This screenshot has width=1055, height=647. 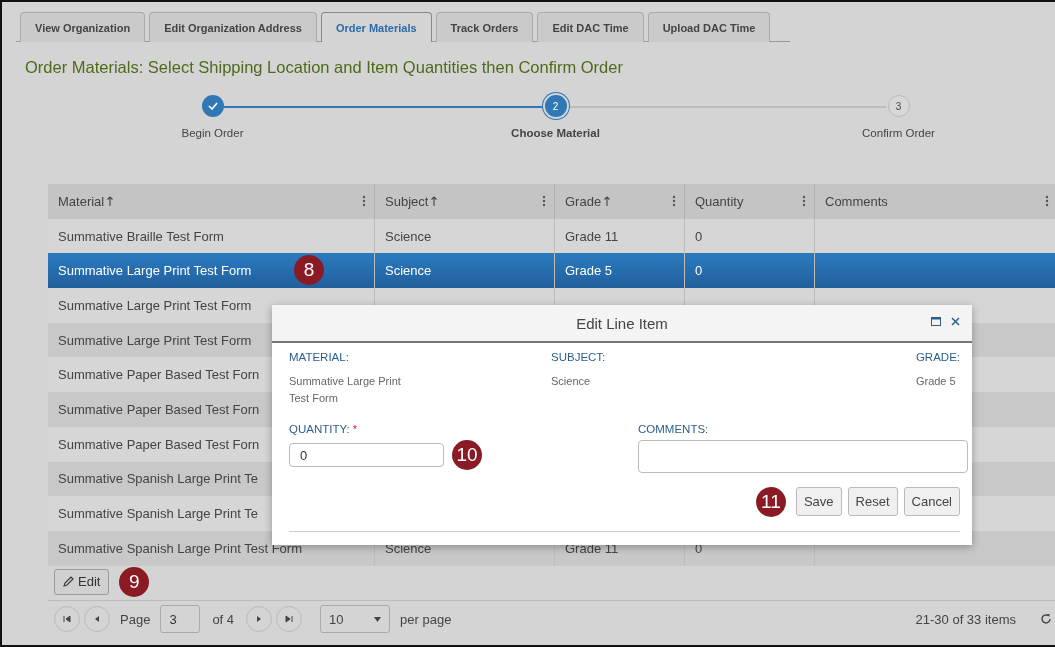 I want to click on callout-badge: 11, so click(x=770, y=502).